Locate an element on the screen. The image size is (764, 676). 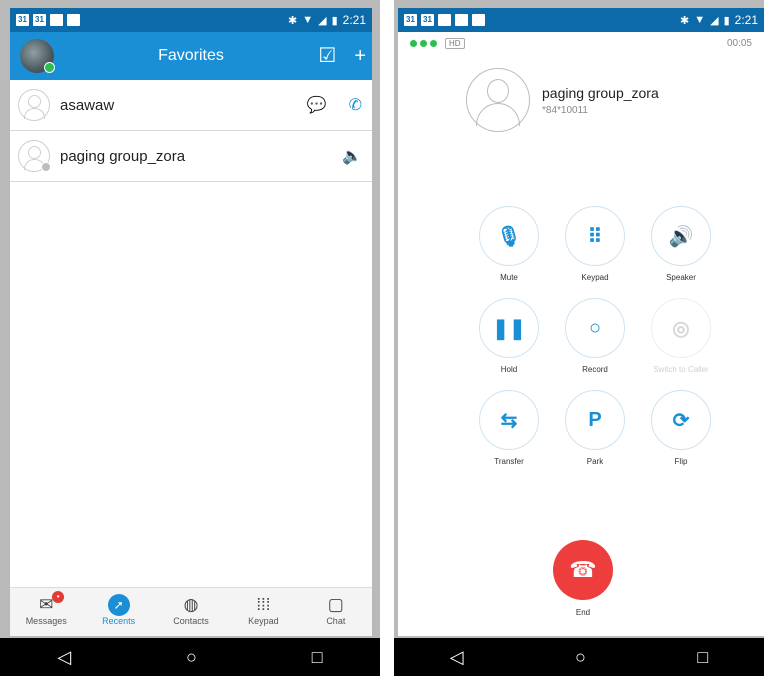
end-label: End is located at coordinates (583, 612).